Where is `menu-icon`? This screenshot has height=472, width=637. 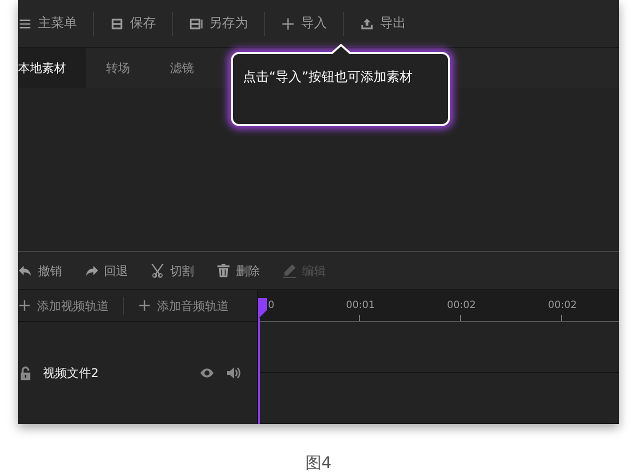
menu-icon is located at coordinates (25, 23).